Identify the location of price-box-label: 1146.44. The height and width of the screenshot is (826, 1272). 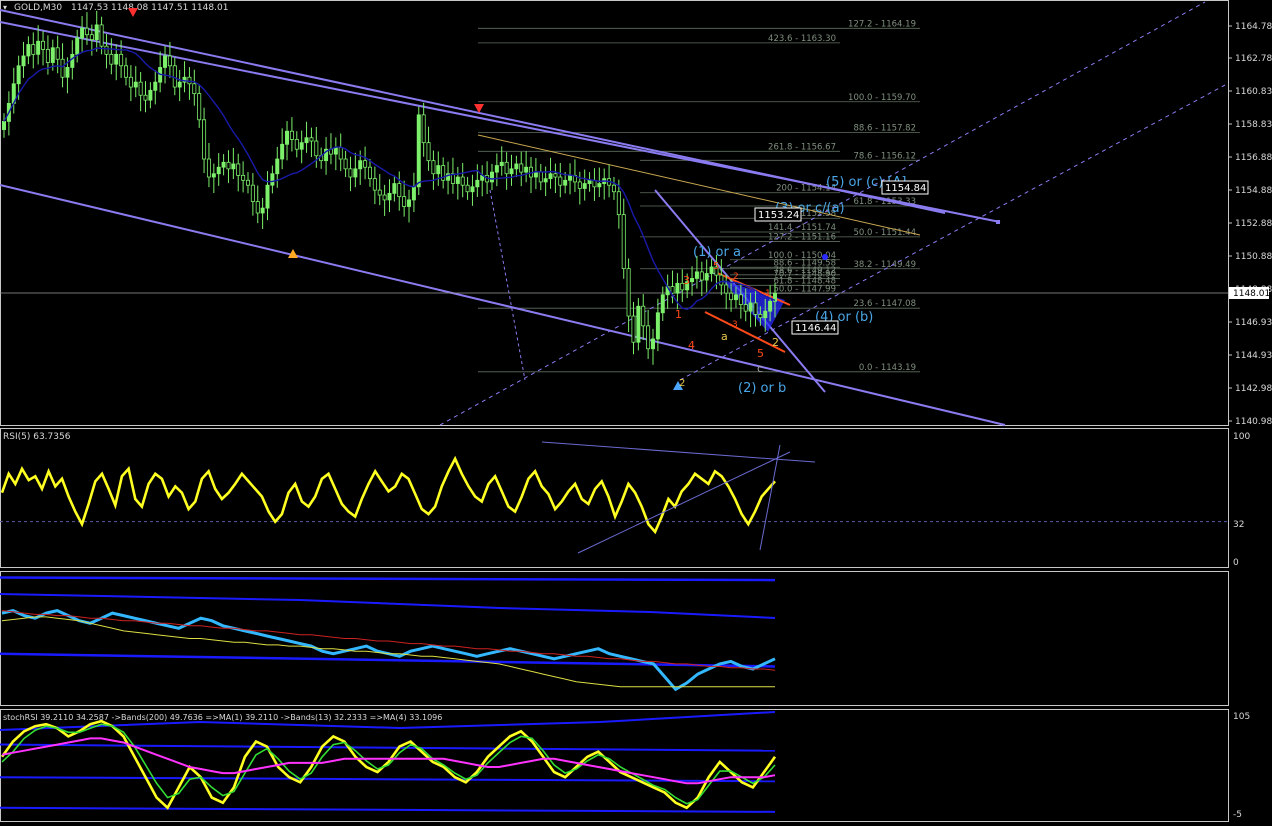
(815, 328).